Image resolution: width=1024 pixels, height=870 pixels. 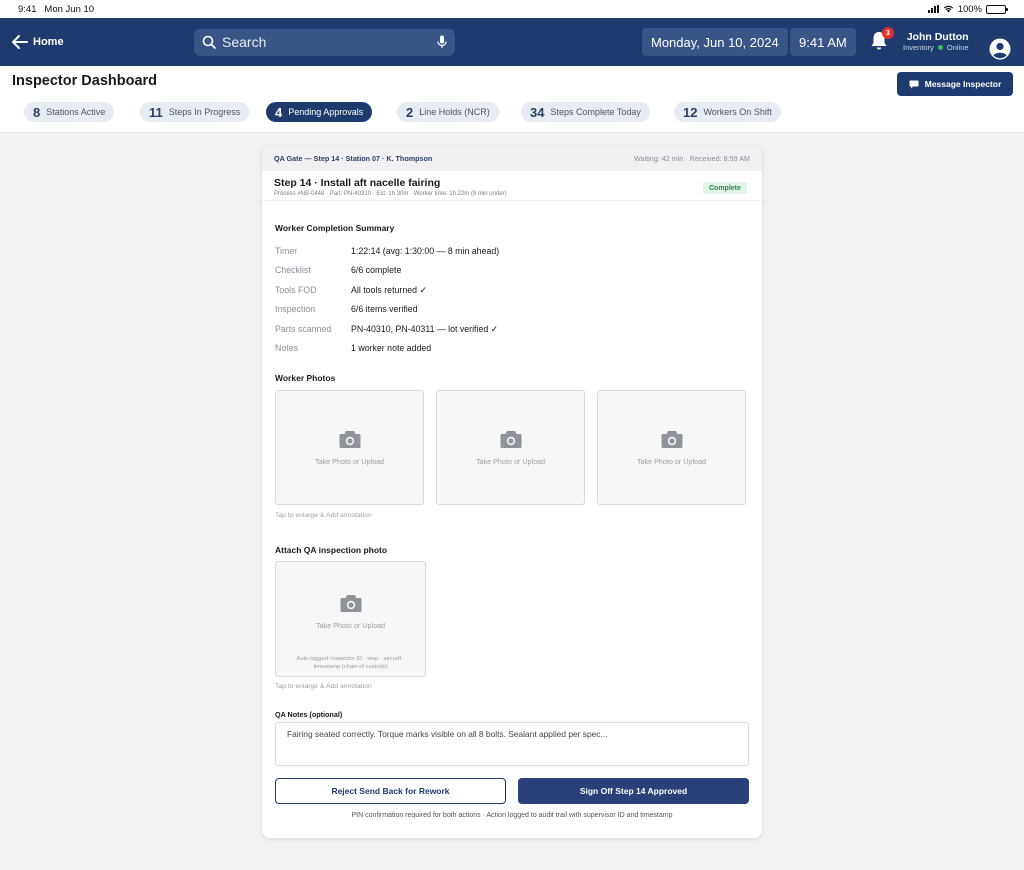 I want to click on stat-steps-complete-today: 34 Steps Complete Today, so click(x=585, y=112).